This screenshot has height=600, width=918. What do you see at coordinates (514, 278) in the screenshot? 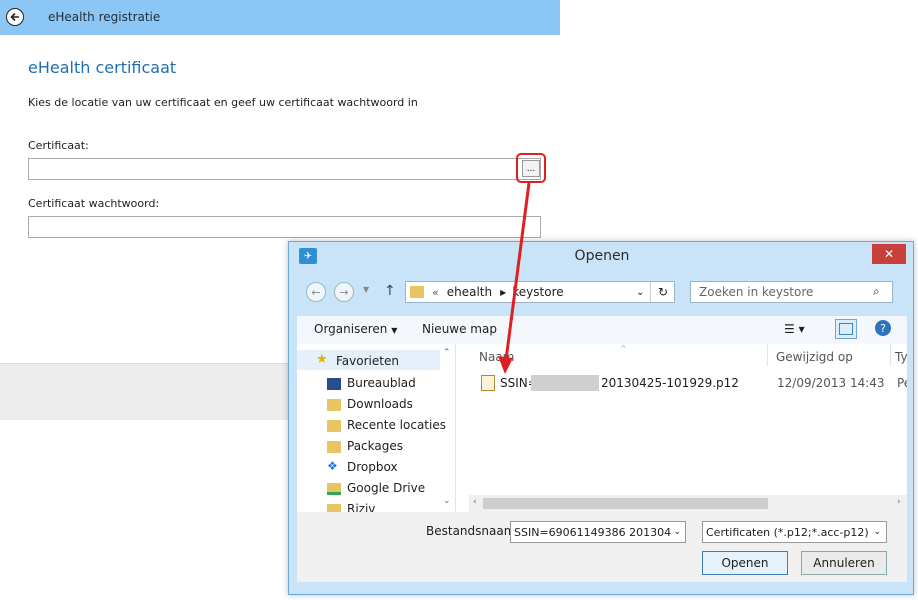
I see `annotation-arrow` at bounding box center [514, 278].